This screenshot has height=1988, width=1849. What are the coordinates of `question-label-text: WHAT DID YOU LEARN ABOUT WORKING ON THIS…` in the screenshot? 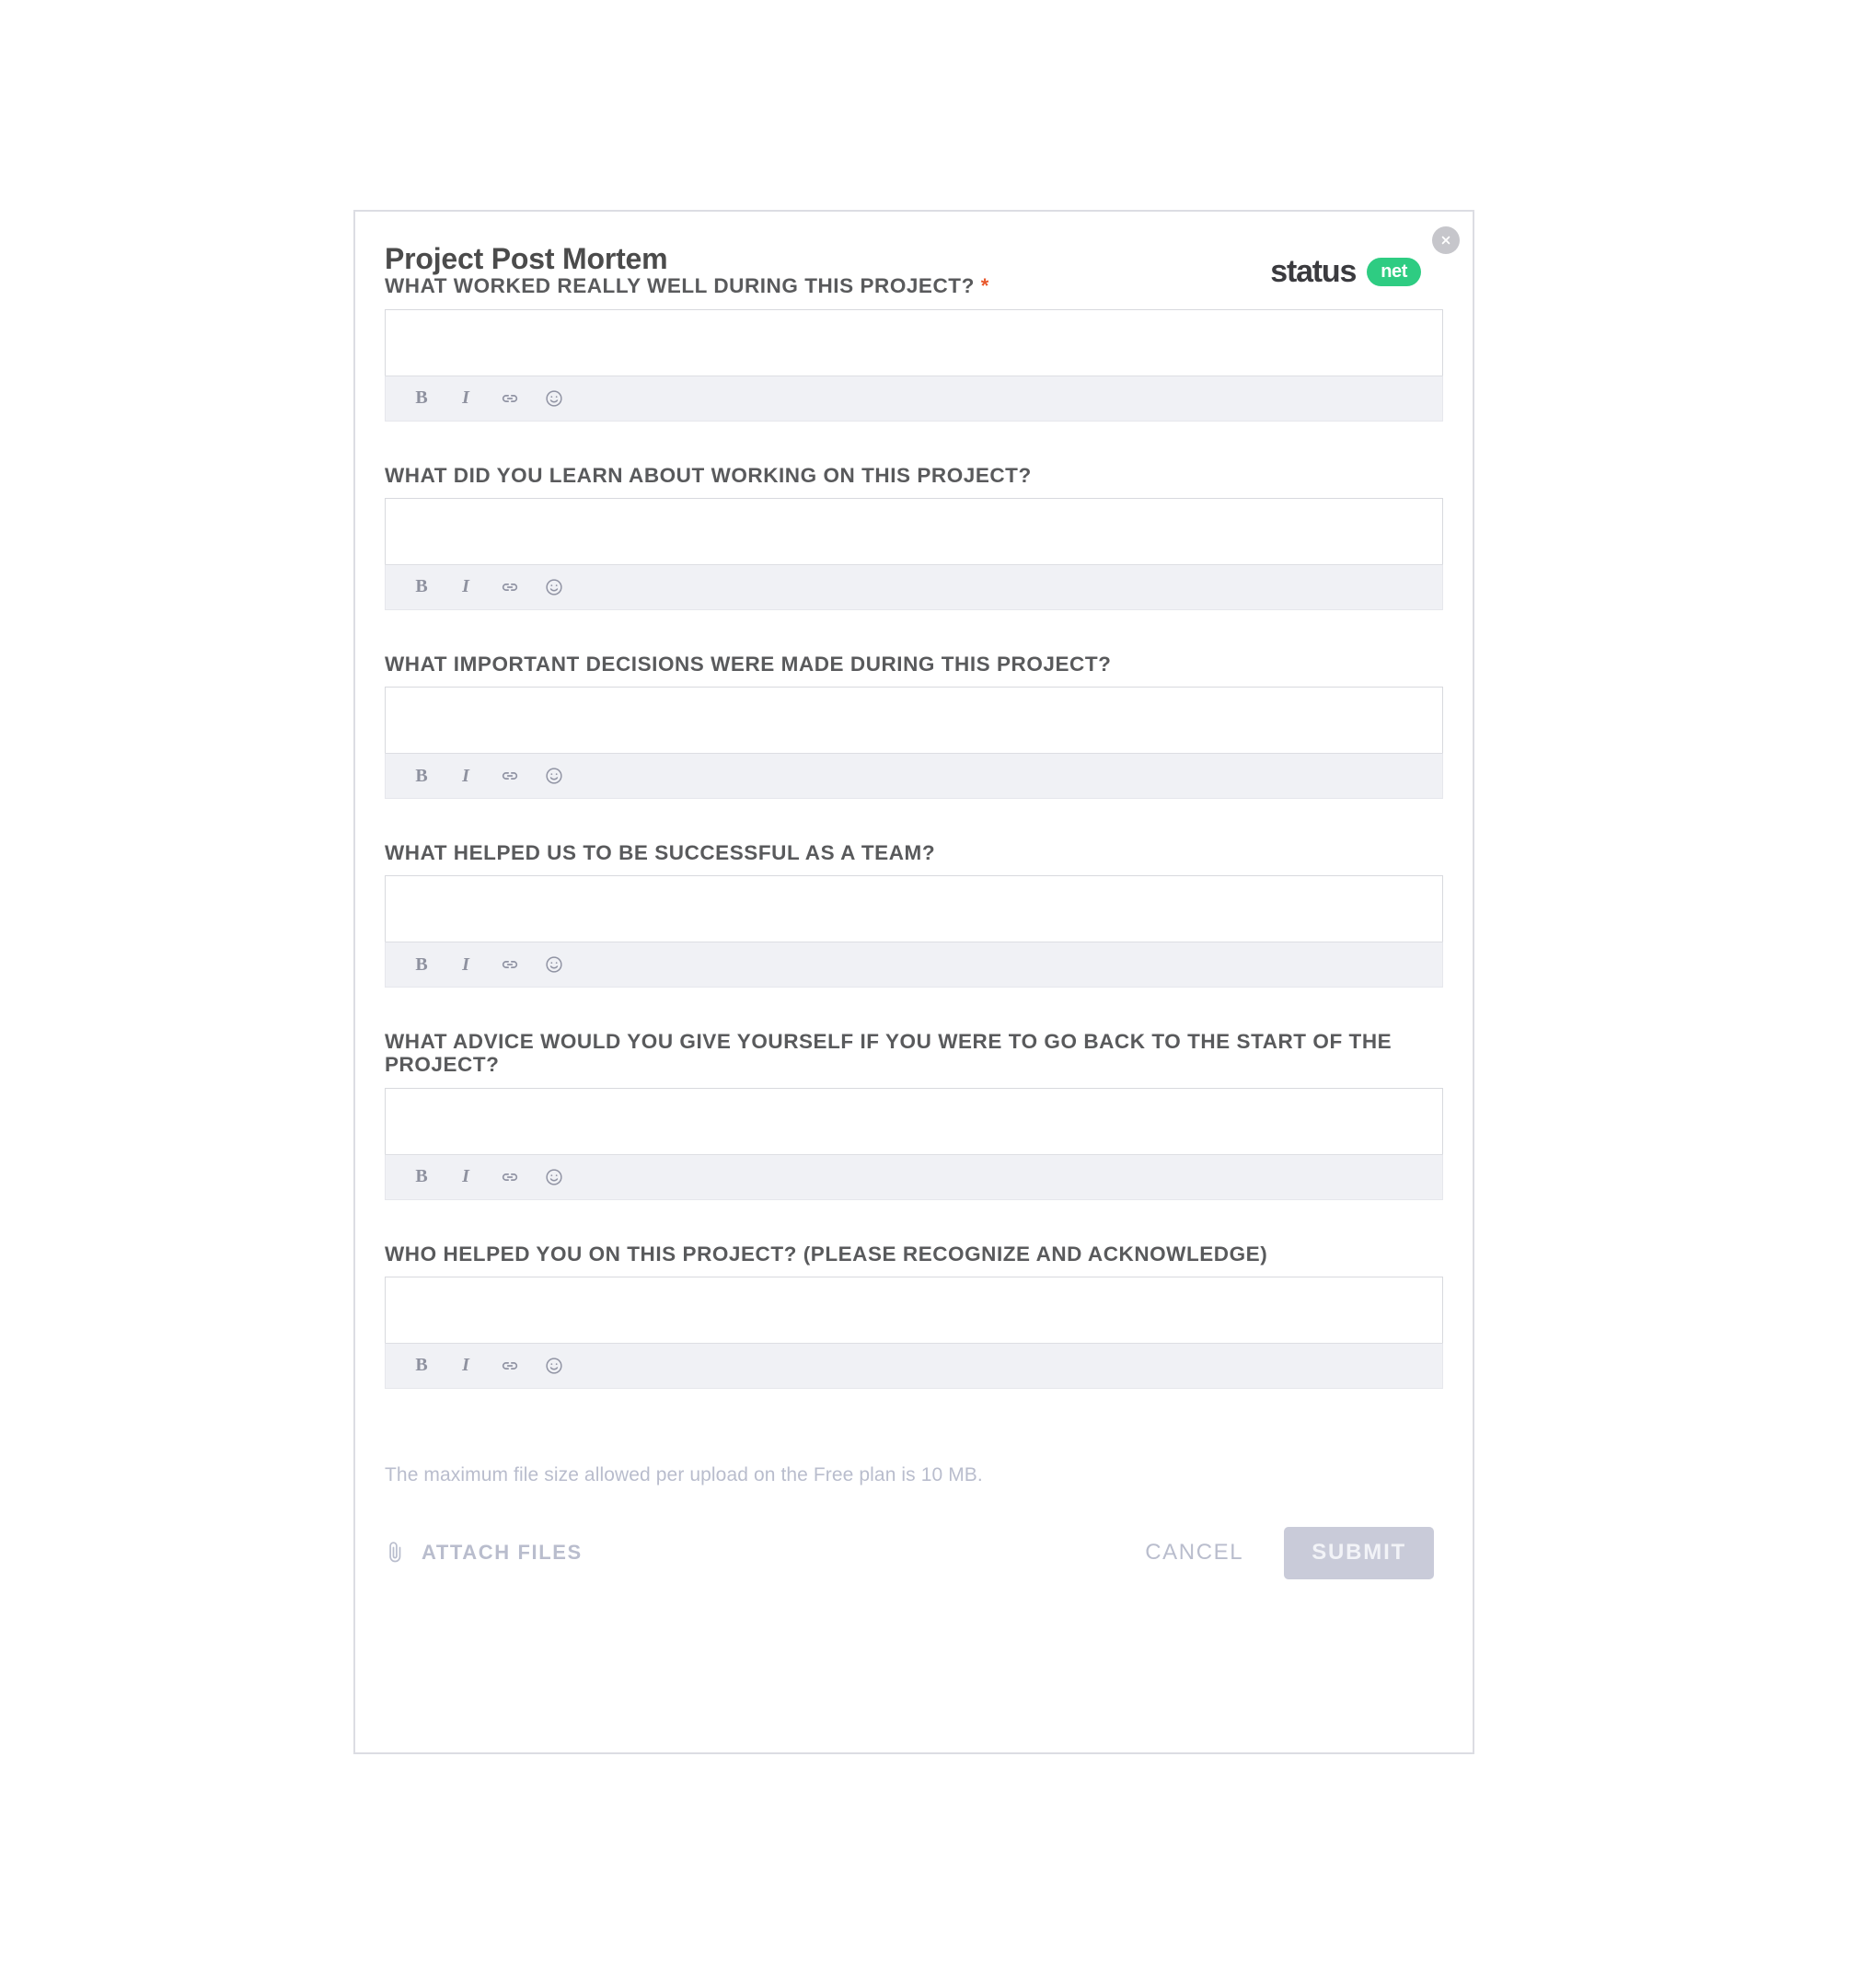 It's located at (708, 475).